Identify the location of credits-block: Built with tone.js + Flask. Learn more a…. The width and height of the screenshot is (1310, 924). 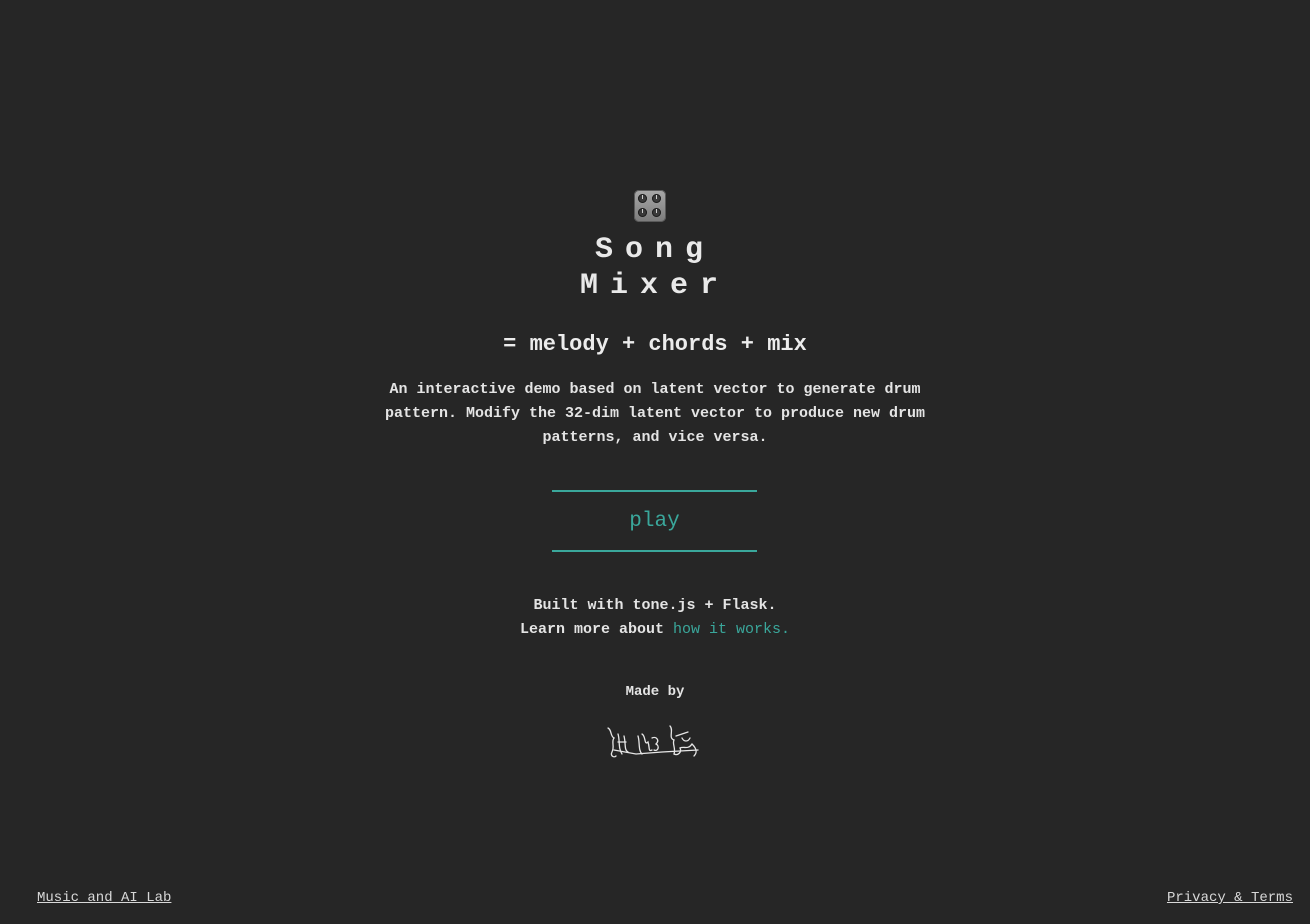
(655, 618).